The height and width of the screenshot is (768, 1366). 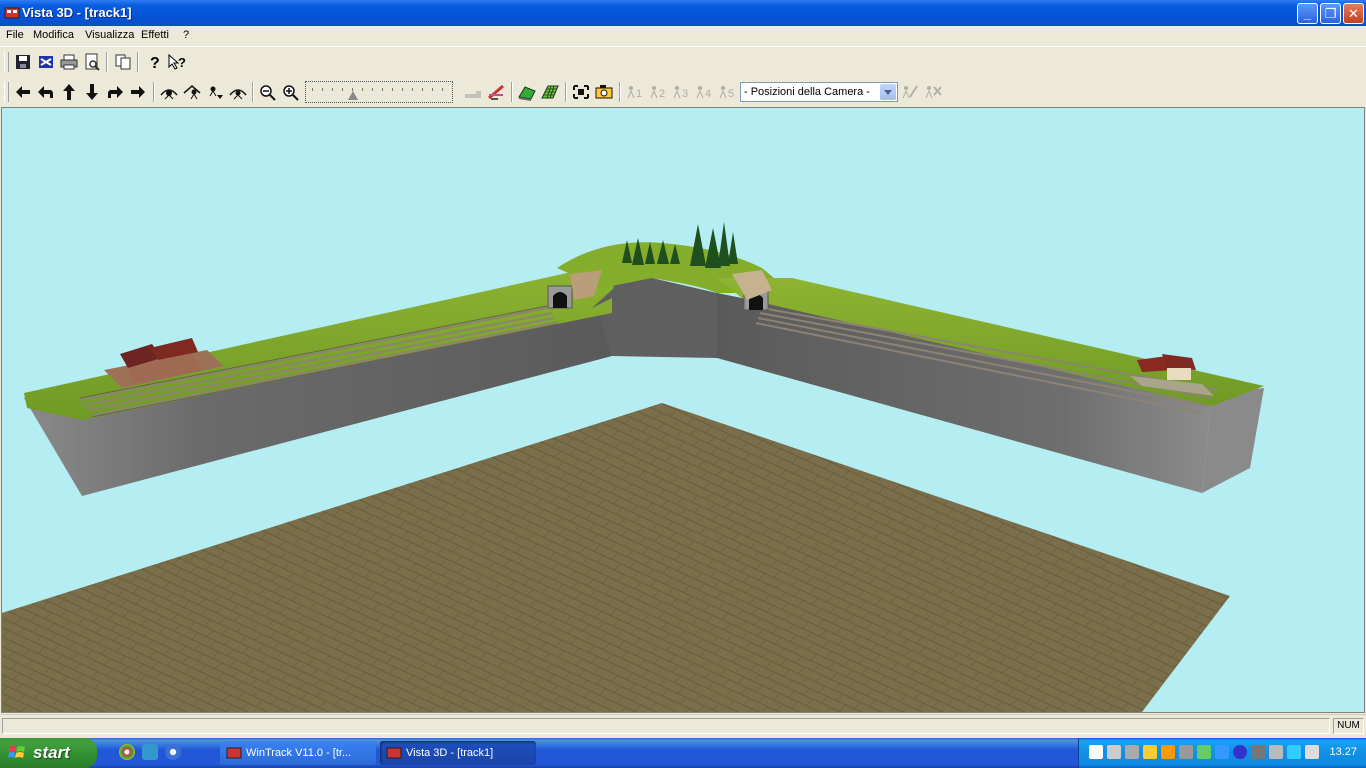 What do you see at coordinates (458, 753) in the screenshot?
I see `taskbar-item-vista3d: Vista 3D - [track1]` at bounding box center [458, 753].